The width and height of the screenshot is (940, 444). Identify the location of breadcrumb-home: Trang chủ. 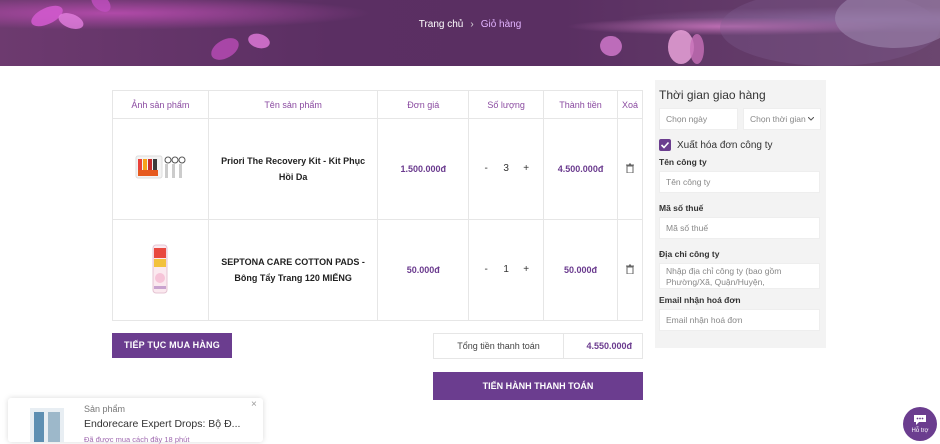
(441, 24).